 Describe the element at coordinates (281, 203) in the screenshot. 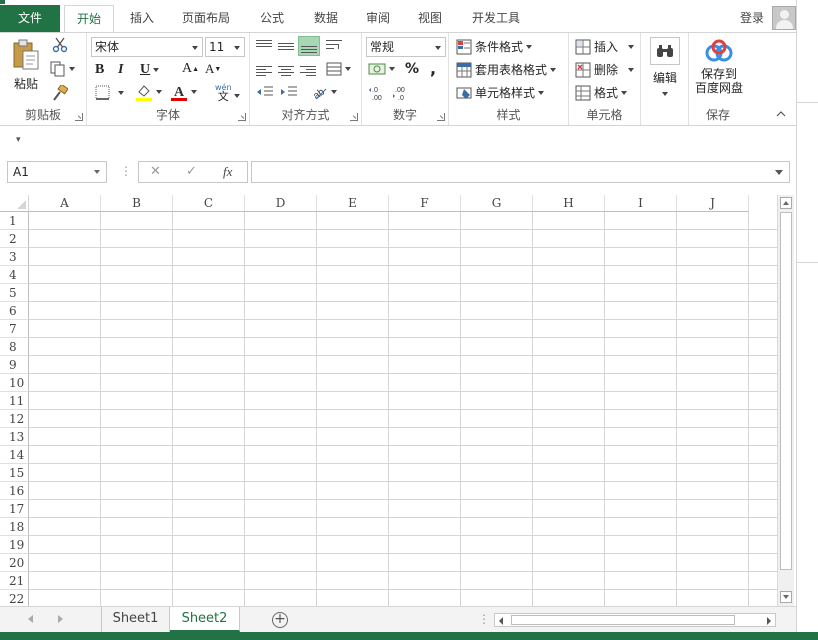

I see `column-header: D` at that location.